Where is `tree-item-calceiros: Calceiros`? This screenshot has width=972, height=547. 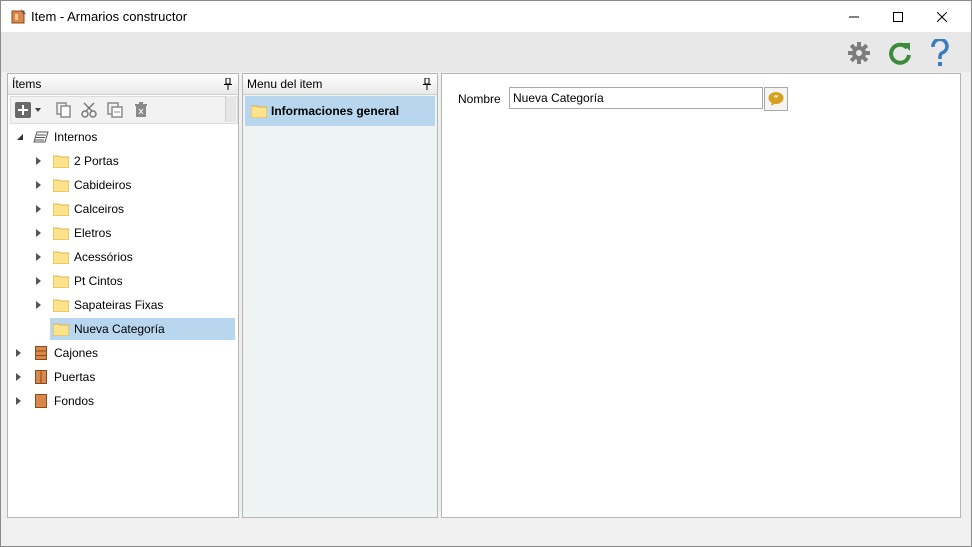 tree-item-calceiros: Calceiros is located at coordinates (122, 209).